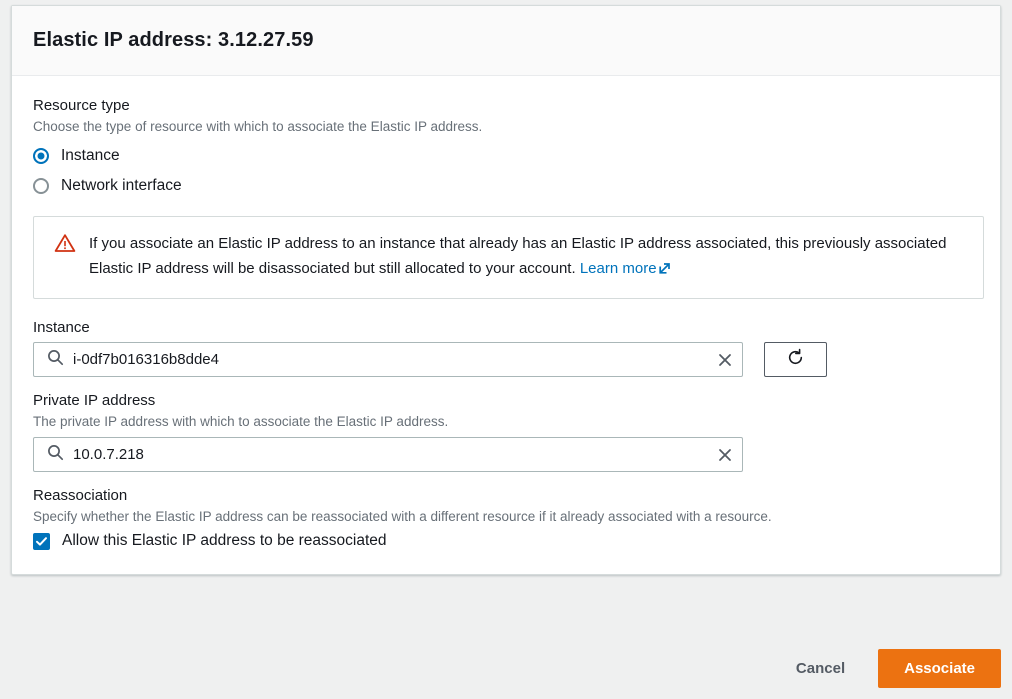 This screenshot has height=699, width=1012. What do you see at coordinates (90, 155) in the screenshot?
I see `radio-label-instance: Instance` at bounding box center [90, 155].